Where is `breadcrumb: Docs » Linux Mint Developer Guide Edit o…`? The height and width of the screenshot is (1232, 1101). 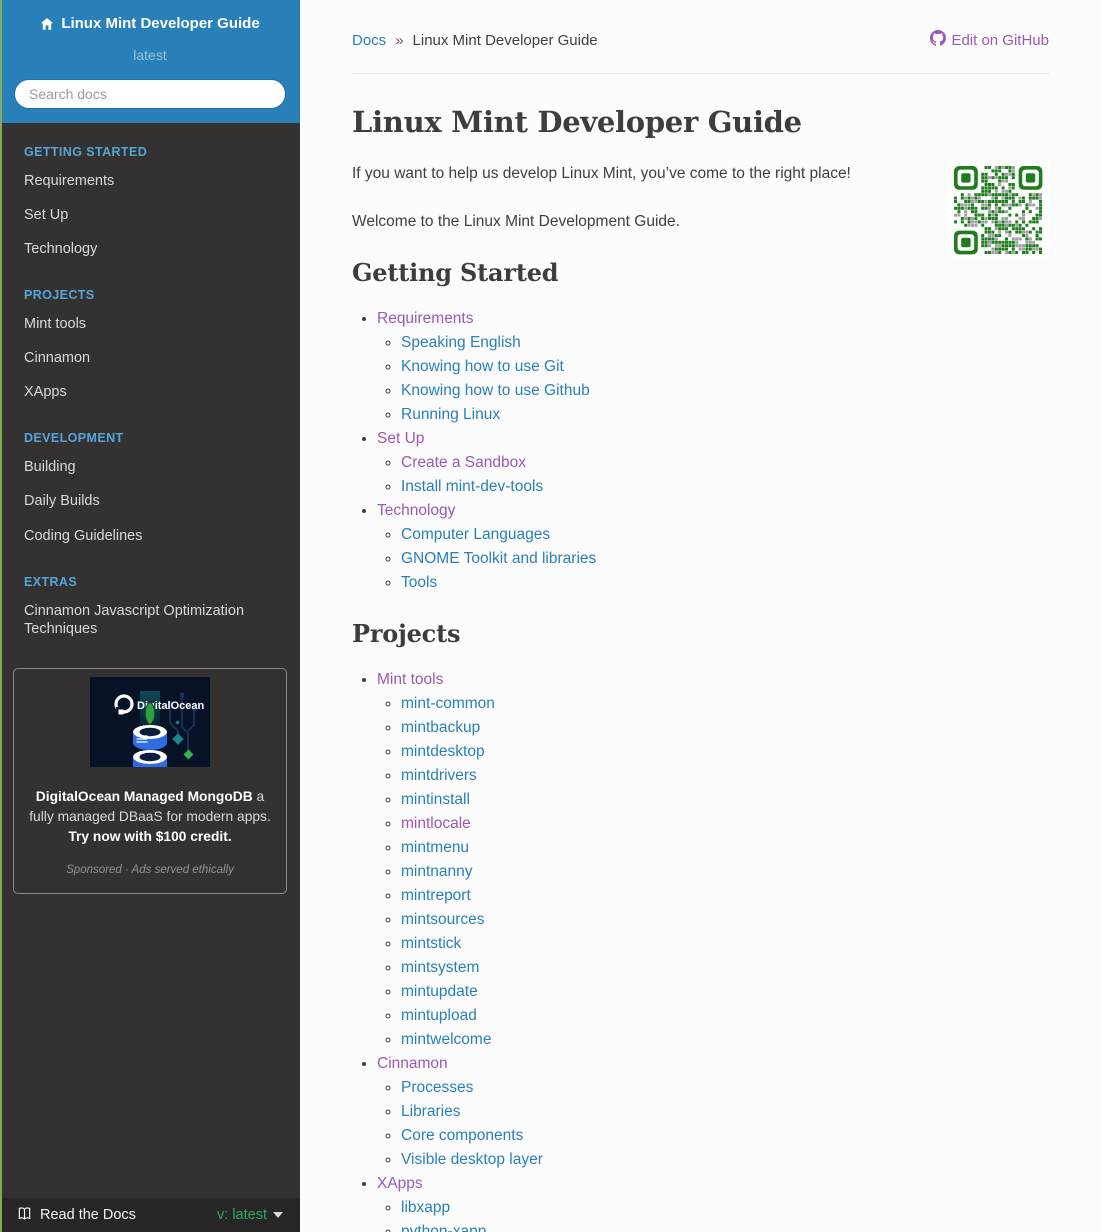
breadcrumb: Docs » Linux Mint Developer Guide Edit o… is located at coordinates (700, 40).